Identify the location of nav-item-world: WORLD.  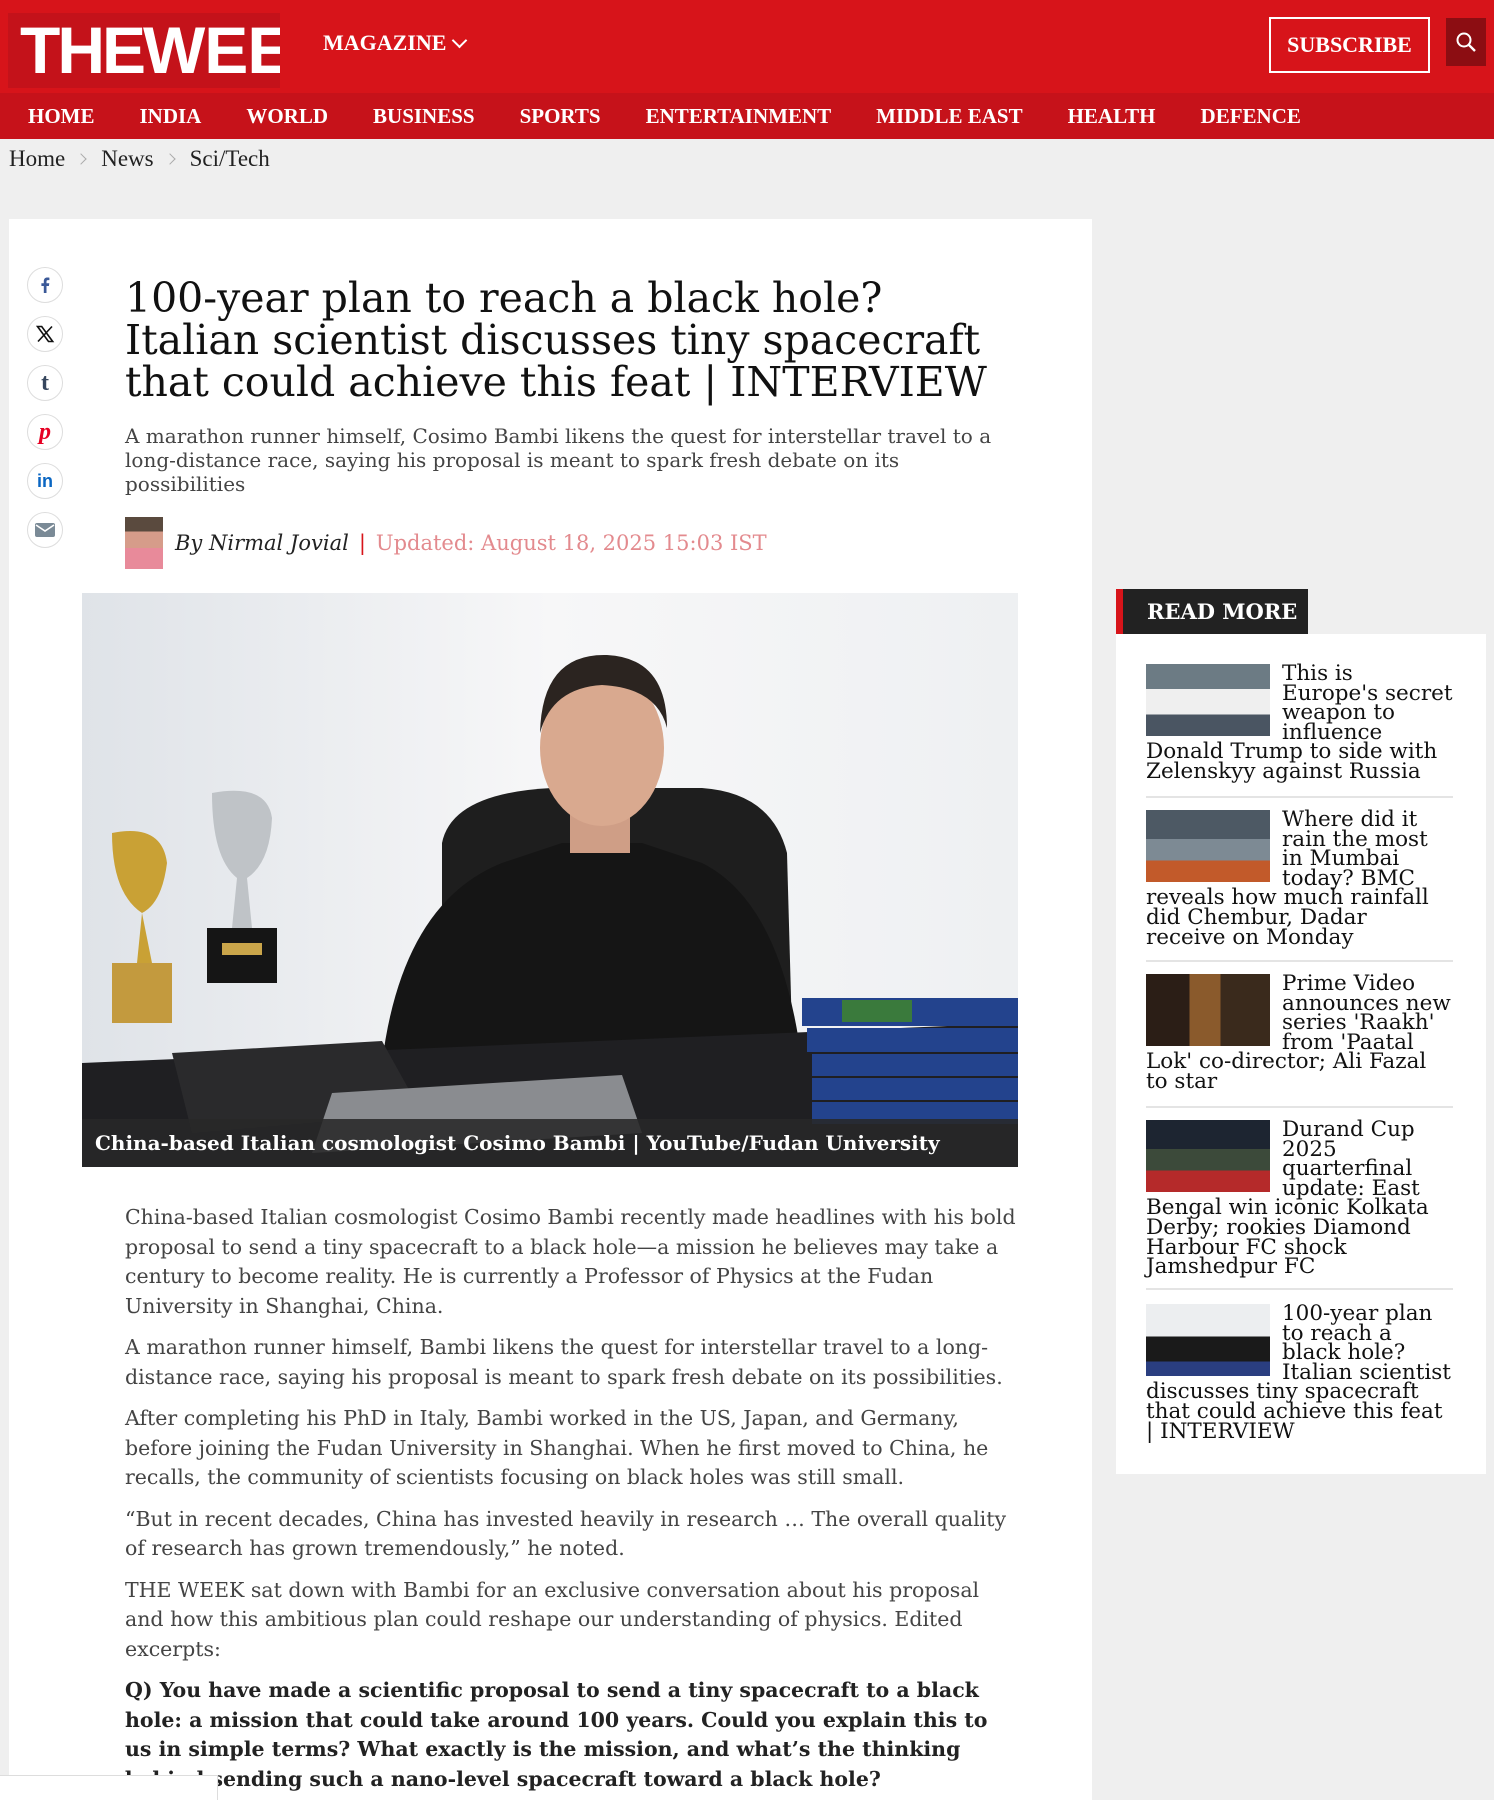
(287, 116).